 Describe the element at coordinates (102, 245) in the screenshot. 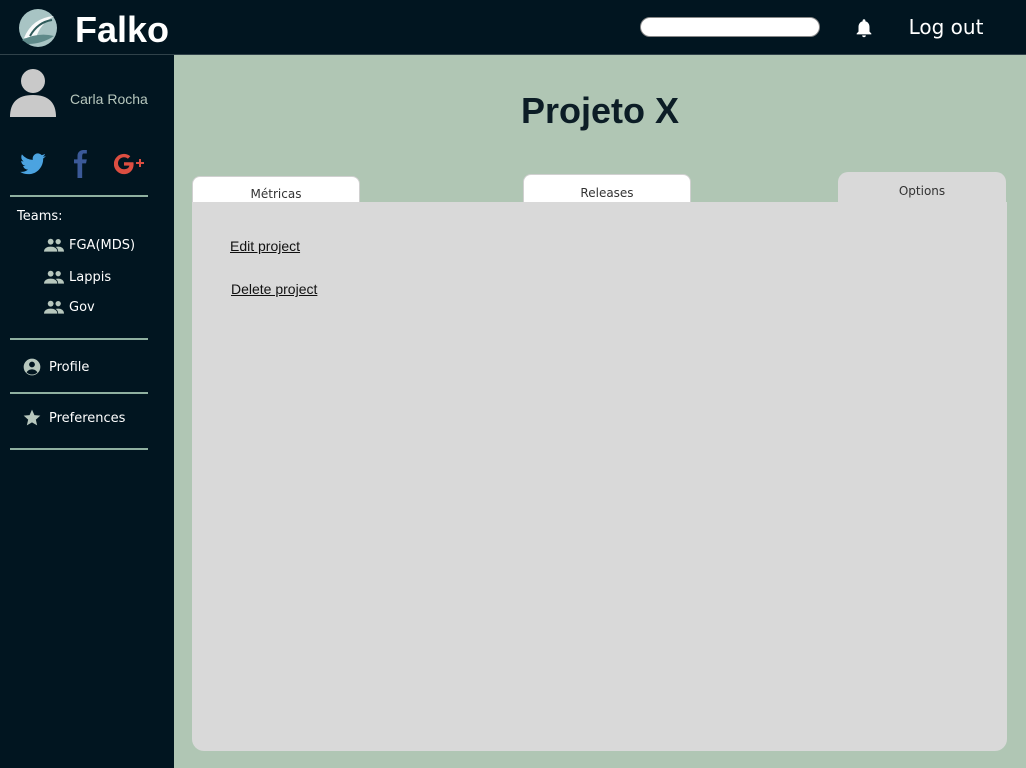

I see `sidebar-team-label: FGA(MDS)` at that location.